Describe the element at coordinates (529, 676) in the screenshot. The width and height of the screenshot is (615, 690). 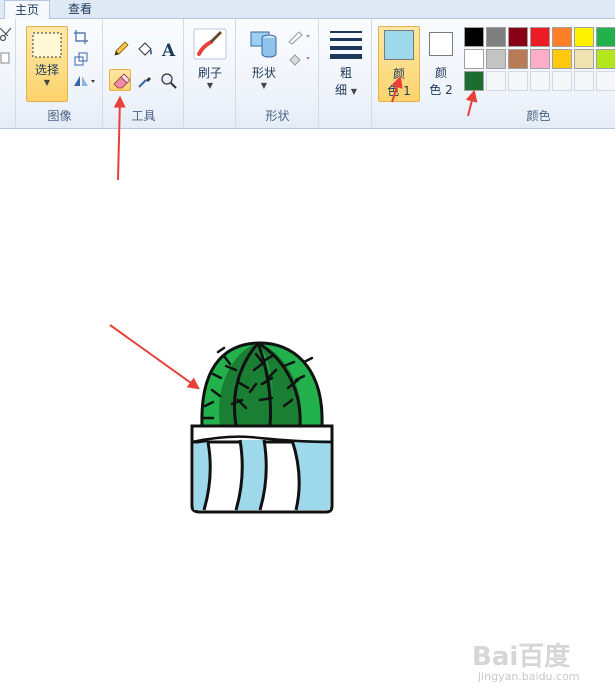
I see `watermark-url: jingyan.baidu.com` at that location.